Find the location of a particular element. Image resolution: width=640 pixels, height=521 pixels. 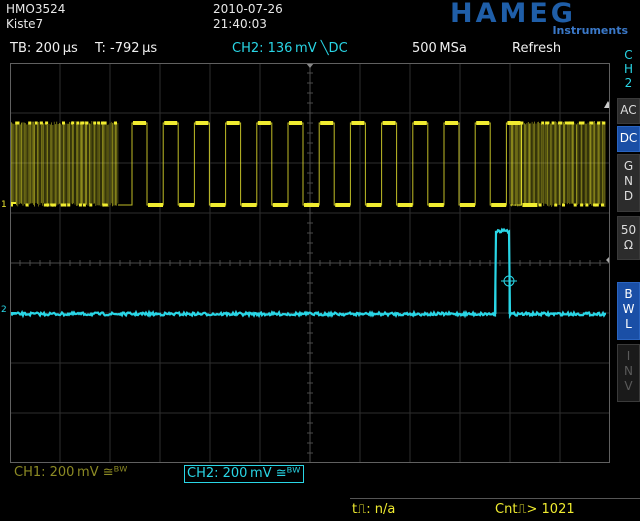

soft-key-title: CH 2 is located at coordinates (628, 69).